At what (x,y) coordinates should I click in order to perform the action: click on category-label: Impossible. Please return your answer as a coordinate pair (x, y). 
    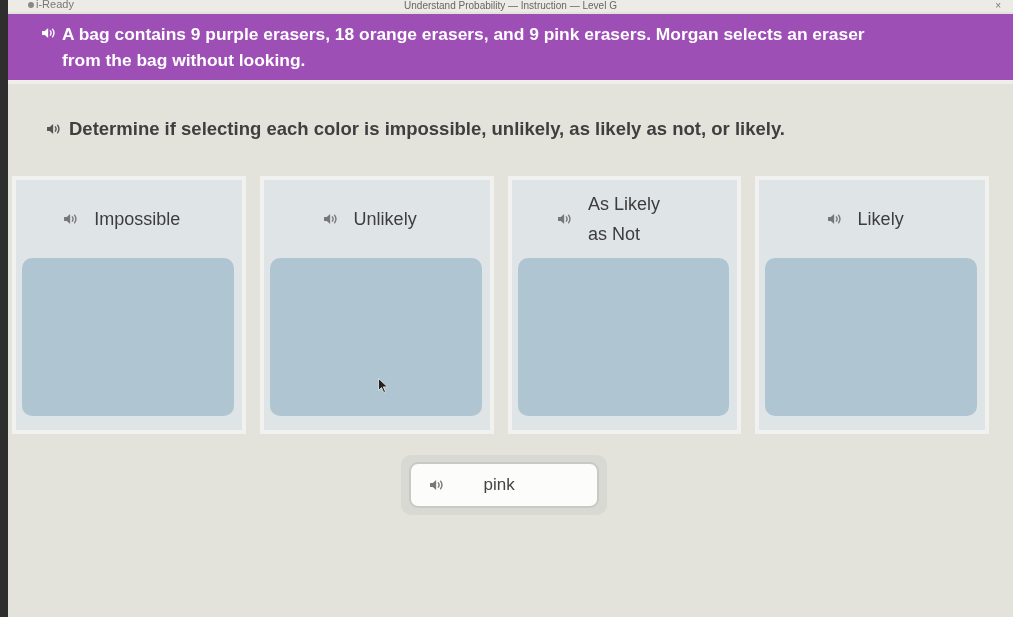
    Looking at the image, I should click on (137, 219).